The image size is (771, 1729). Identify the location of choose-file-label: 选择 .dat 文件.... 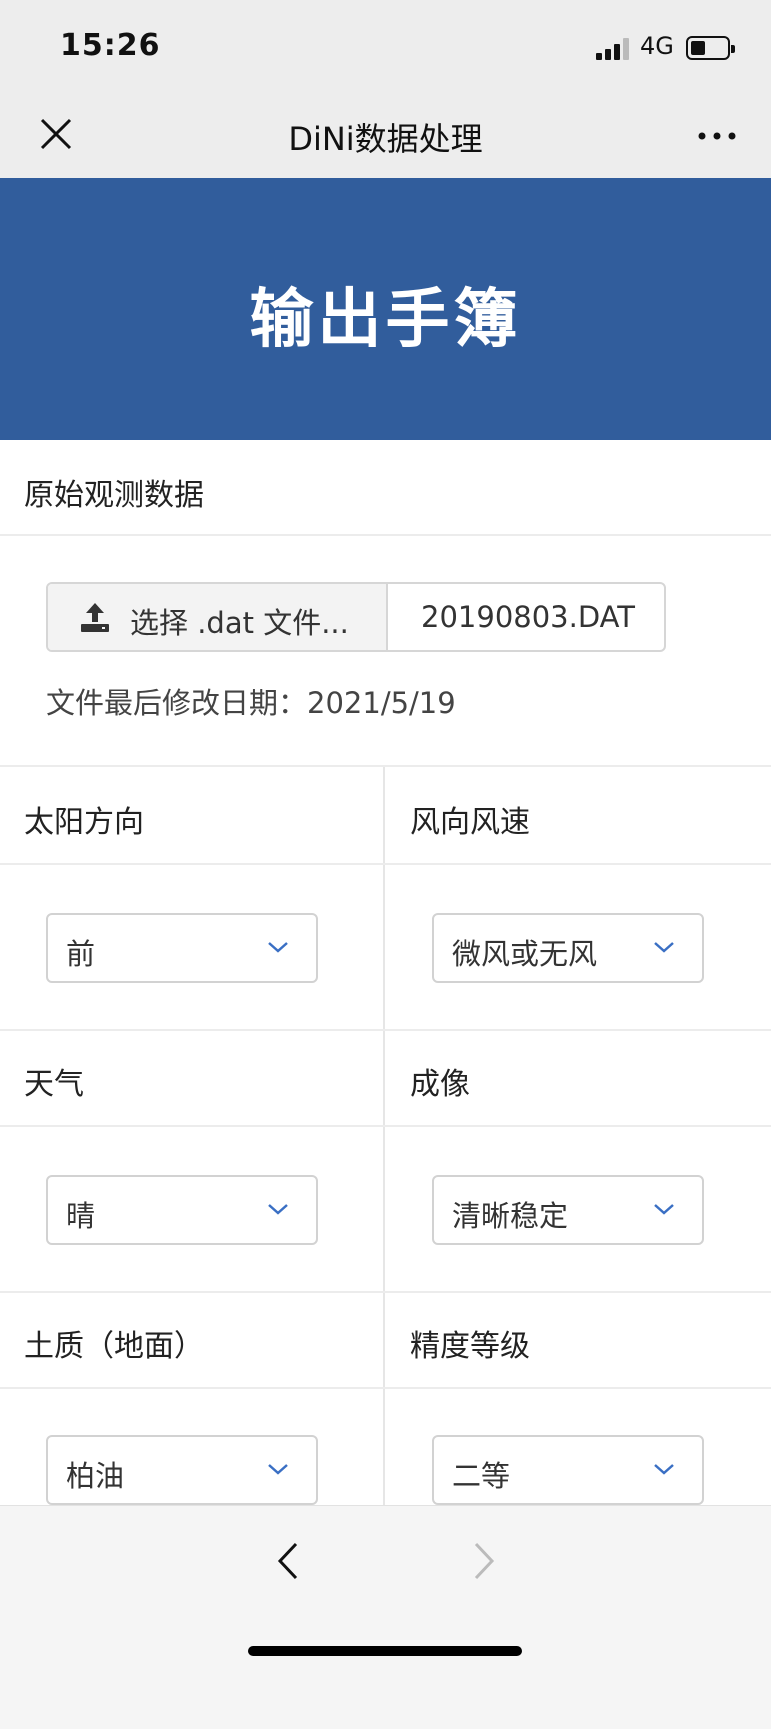
(239, 623).